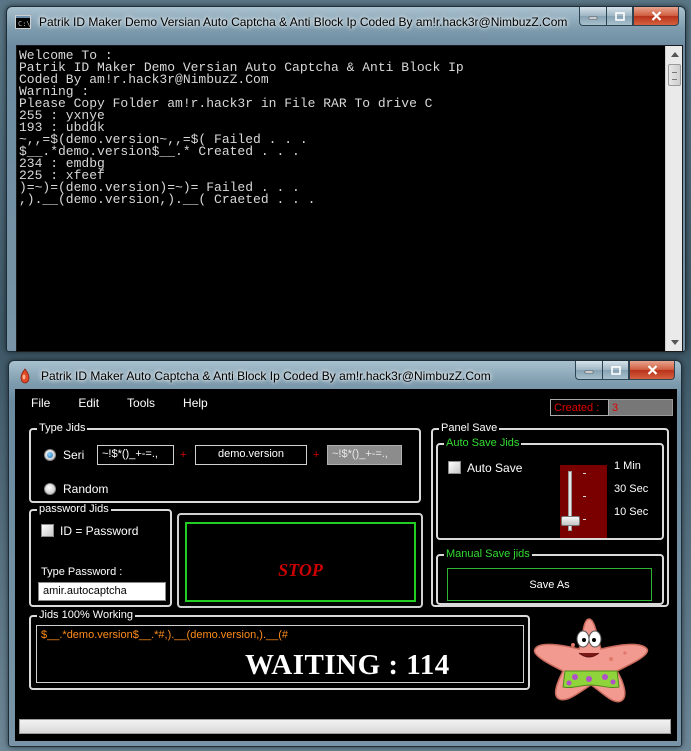 The width and height of the screenshot is (691, 751). I want to click on menu-bar: File Edit Tools Help, so click(127, 403).